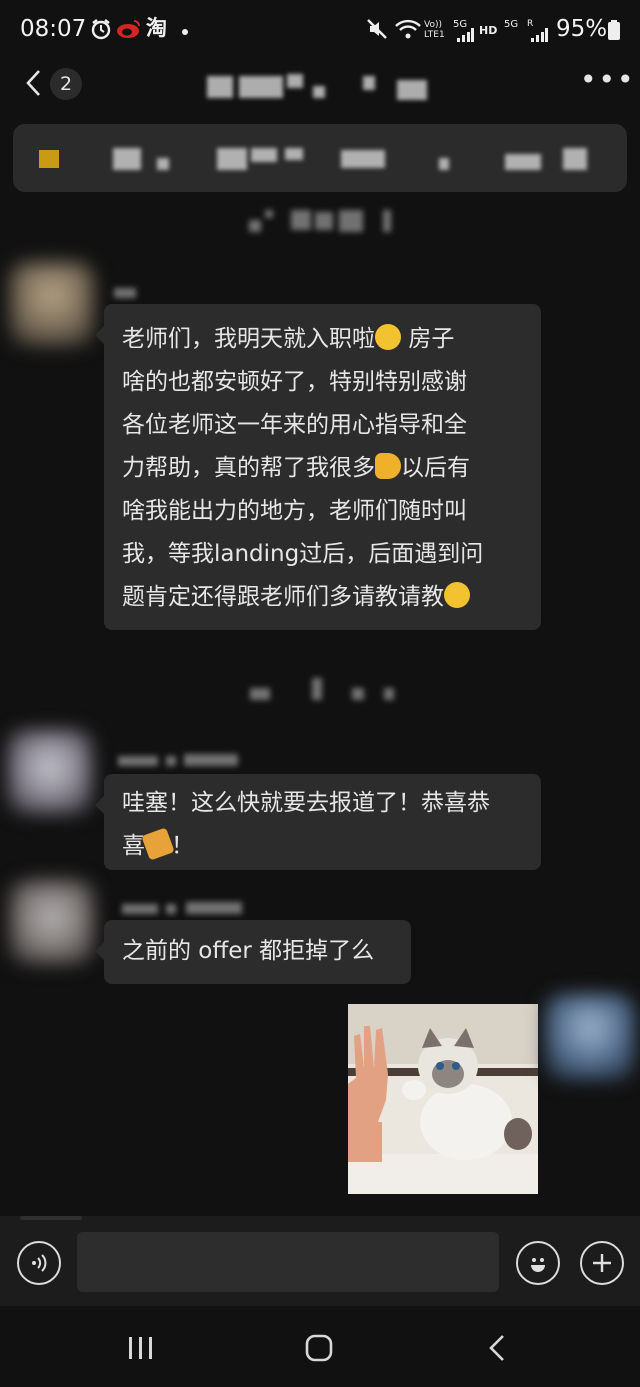  I want to click on smiley-icon, so click(538, 1265).